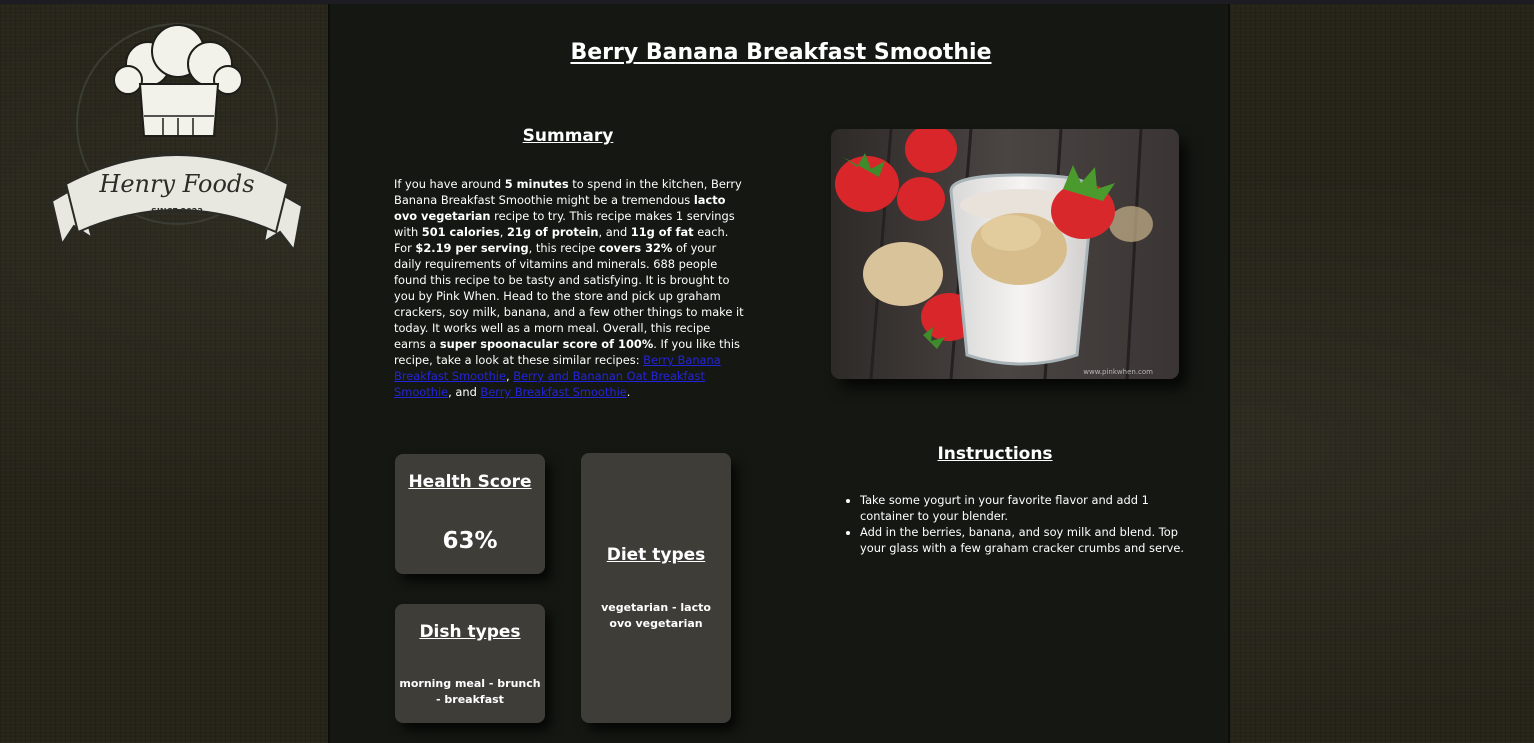  Describe the element at coordinates (995, 454) in the screenshot. I see `instructions-heading: Instructions` at that location.